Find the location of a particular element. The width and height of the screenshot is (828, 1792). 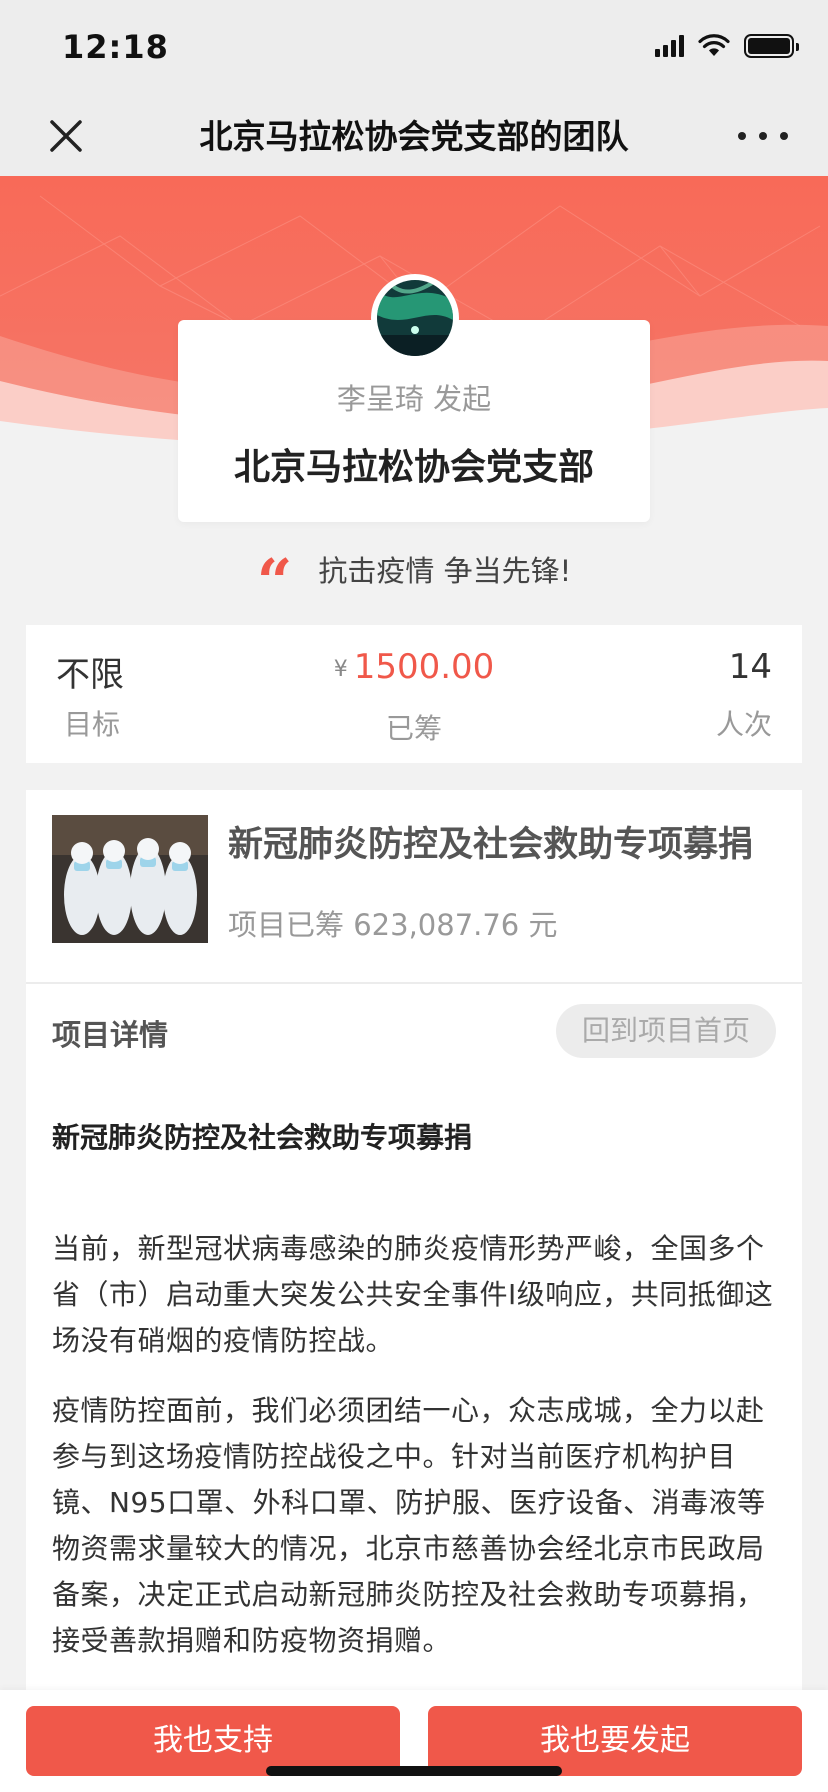

status-time: 12:18 is located at coordinates (115, 47).